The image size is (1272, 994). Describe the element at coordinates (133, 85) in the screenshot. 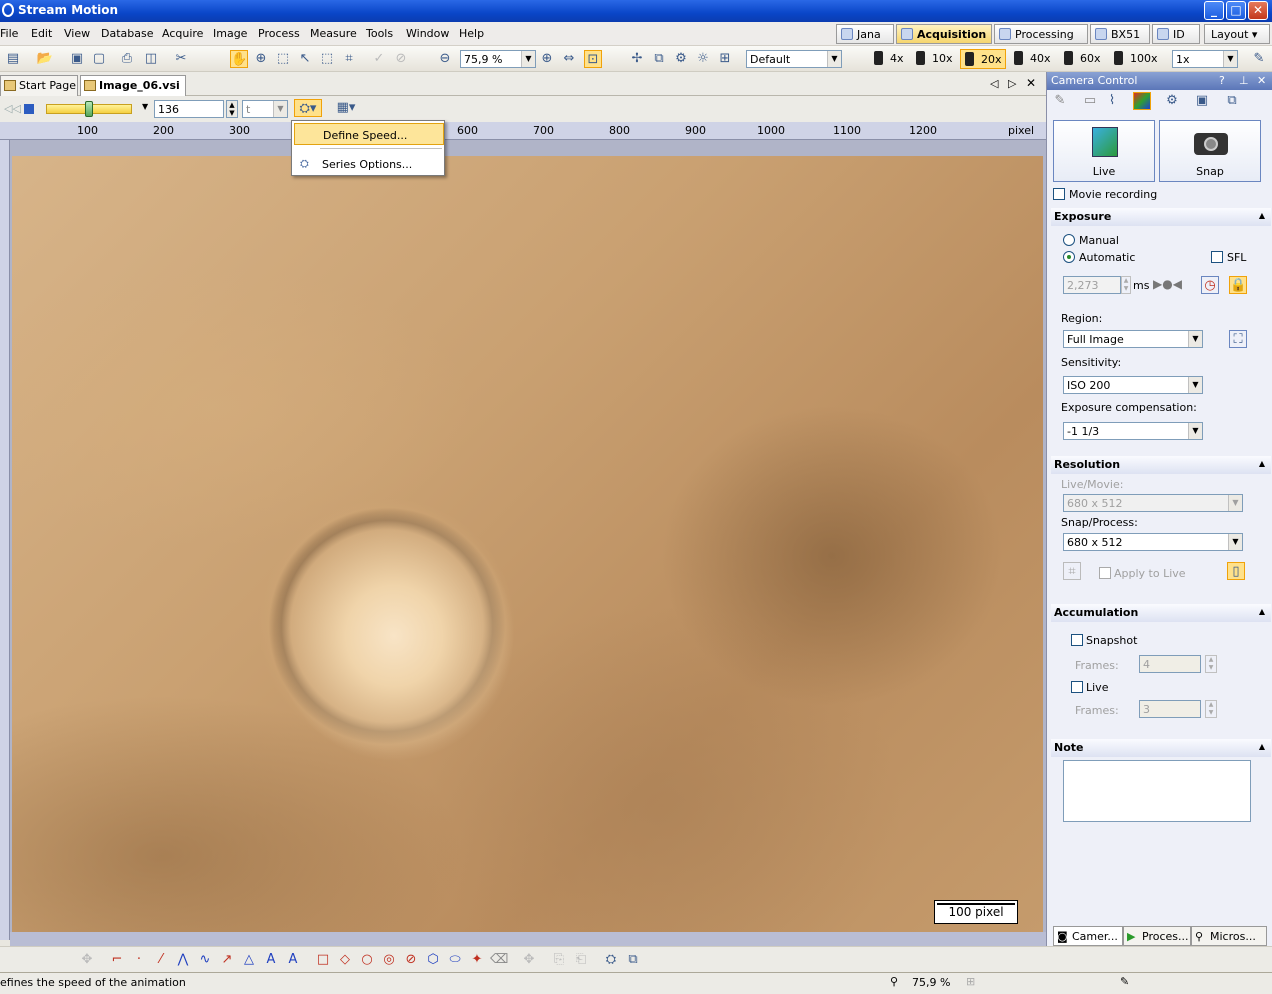

I see `tab-image-06: Image_06.vsi` at that location.